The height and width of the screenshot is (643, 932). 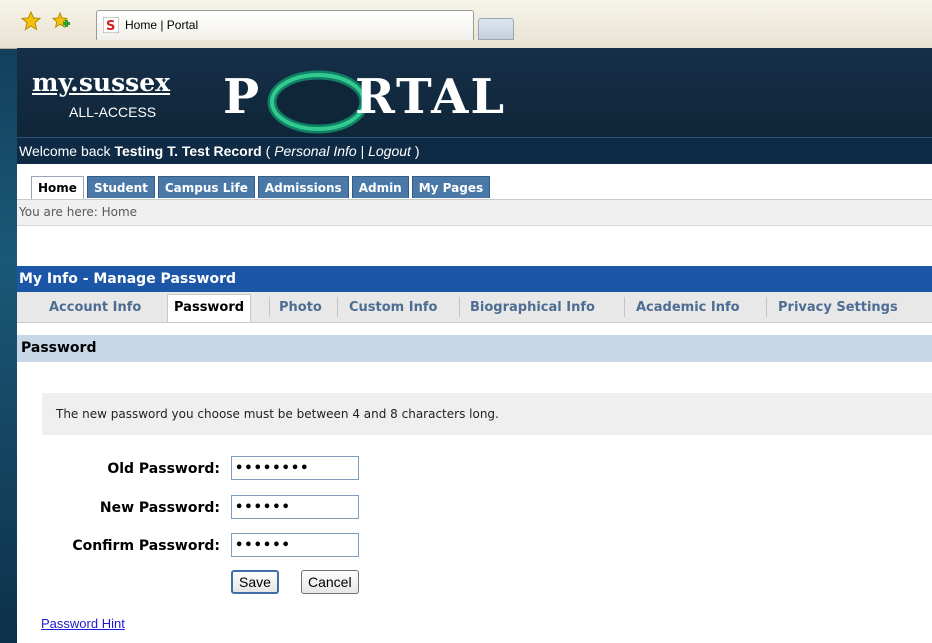 I want to click on subtab-privacy-settings: Privacy Settings, so click(x=838, y=307).